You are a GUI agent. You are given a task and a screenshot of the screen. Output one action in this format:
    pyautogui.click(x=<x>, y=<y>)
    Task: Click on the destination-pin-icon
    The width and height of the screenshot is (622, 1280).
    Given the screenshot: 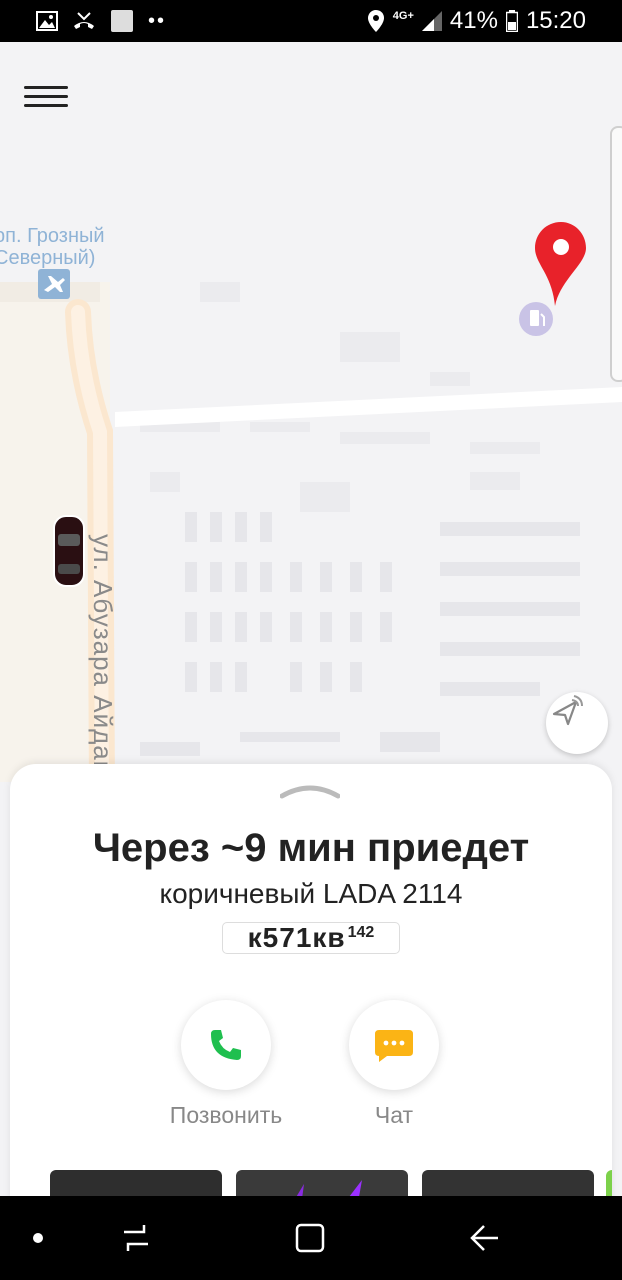 What is the action you would take?
    pyautogui.click(x=560, y=264)
    